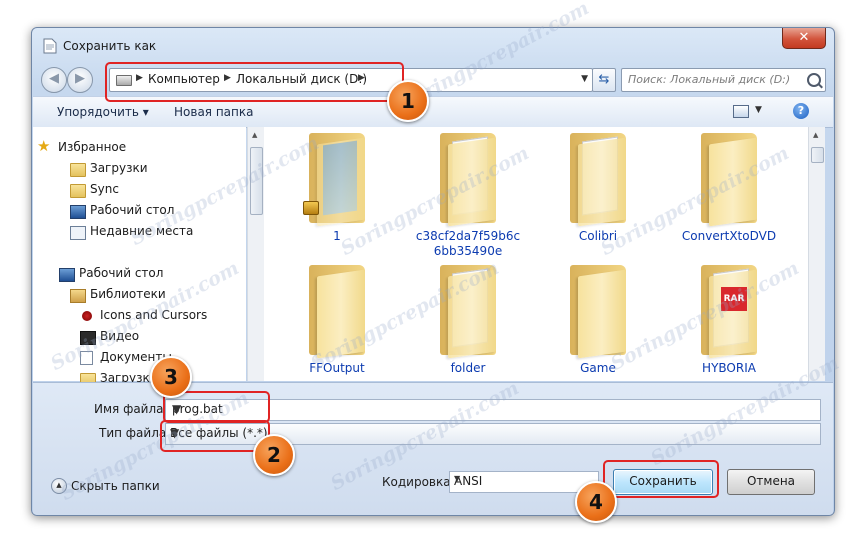  Describe the element at coordinates (78, 296) in the screenshot. I see `libraries-icon` at that location.